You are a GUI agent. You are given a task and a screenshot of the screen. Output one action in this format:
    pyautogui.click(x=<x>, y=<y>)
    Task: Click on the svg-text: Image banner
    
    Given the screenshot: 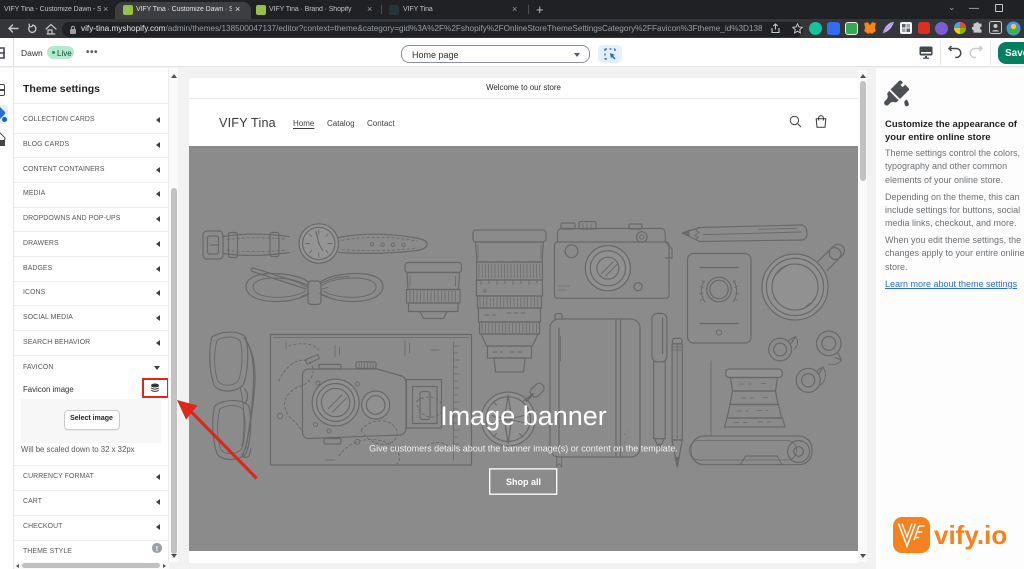 What is the action you would take?
    pyautogui.click(x=523, y=416)
    